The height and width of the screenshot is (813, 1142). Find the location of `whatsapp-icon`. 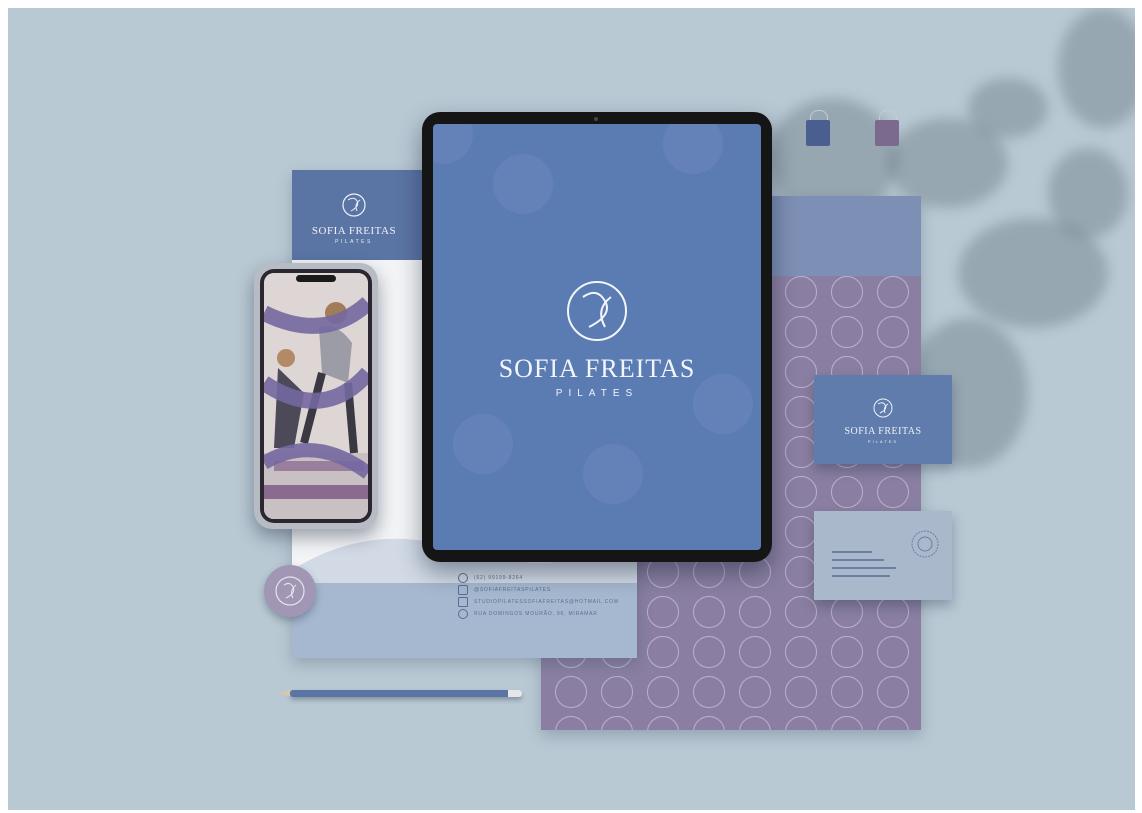

whatsapp-icon is located at coordinates (463, 578).